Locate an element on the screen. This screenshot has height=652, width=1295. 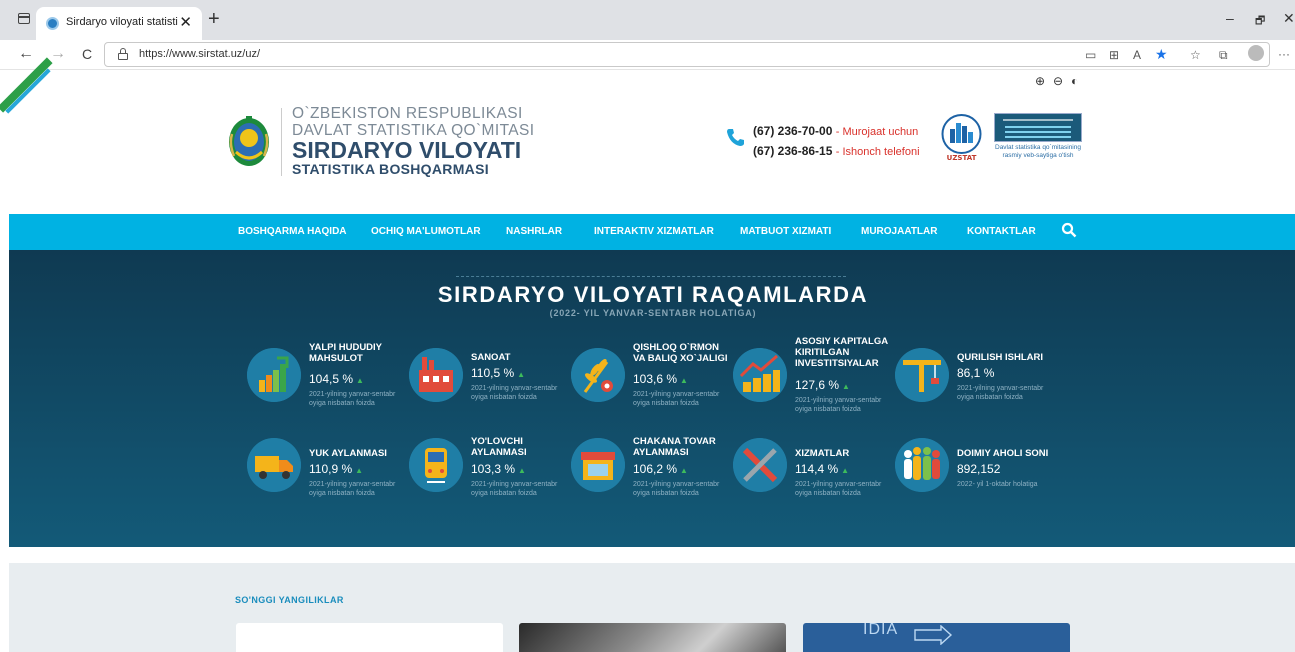
collections-icon: ⧉ is located at coordinates (1223, 55).